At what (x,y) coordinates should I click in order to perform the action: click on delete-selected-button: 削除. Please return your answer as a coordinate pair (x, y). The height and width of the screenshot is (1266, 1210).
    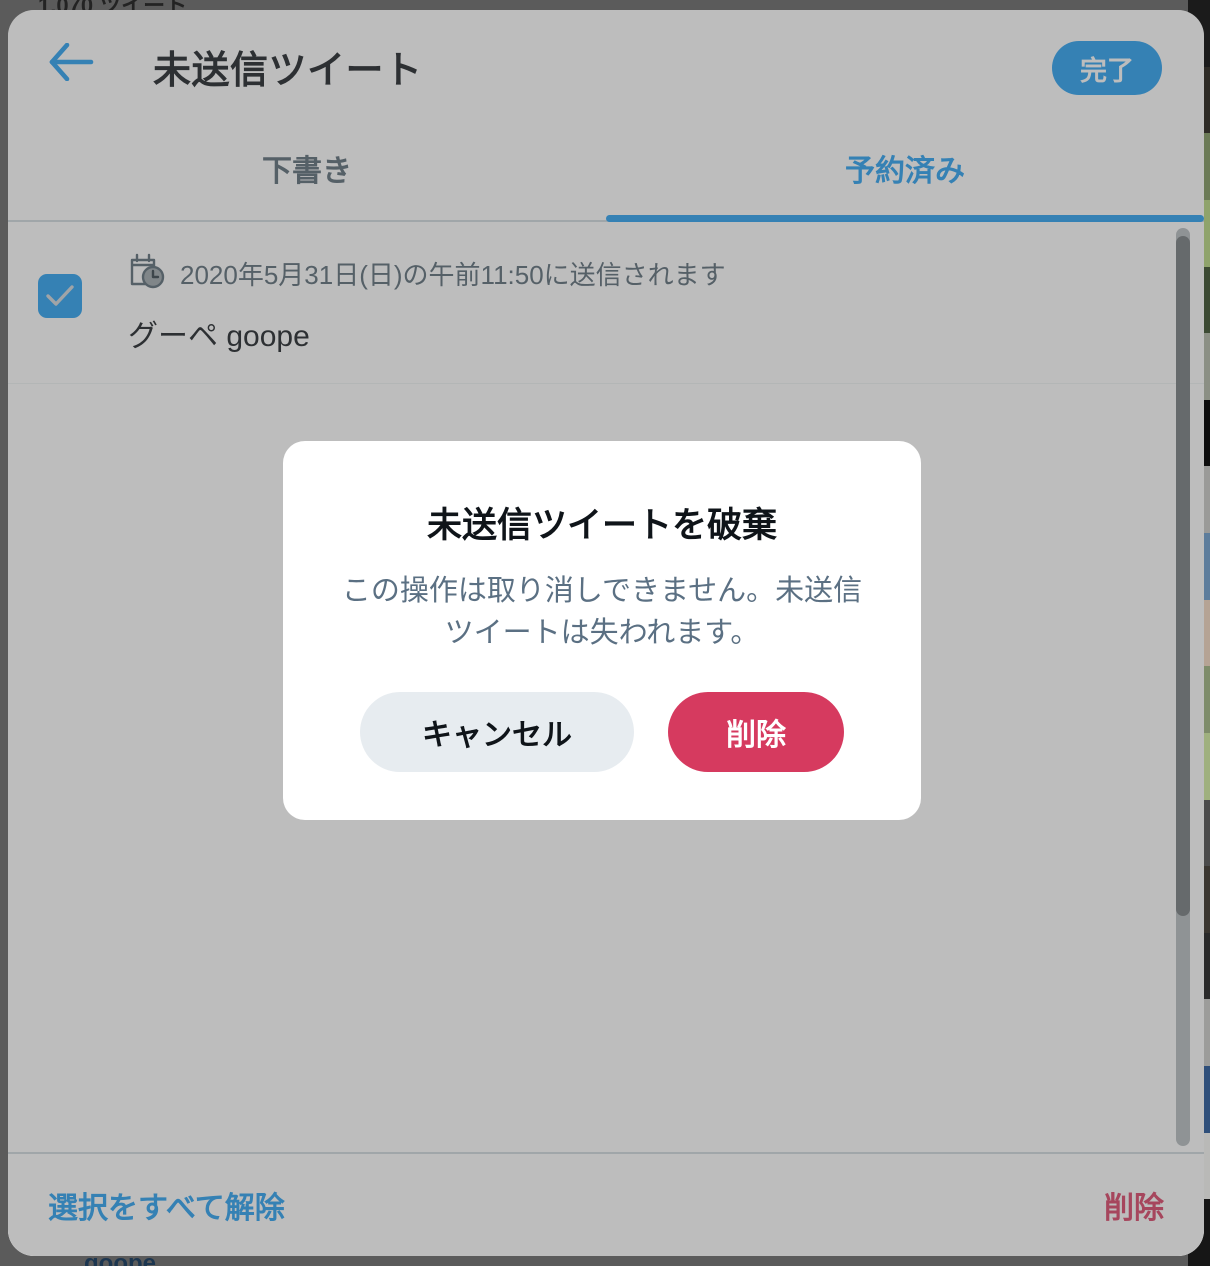
    Looking at the image, I should click on (1134, 1205).